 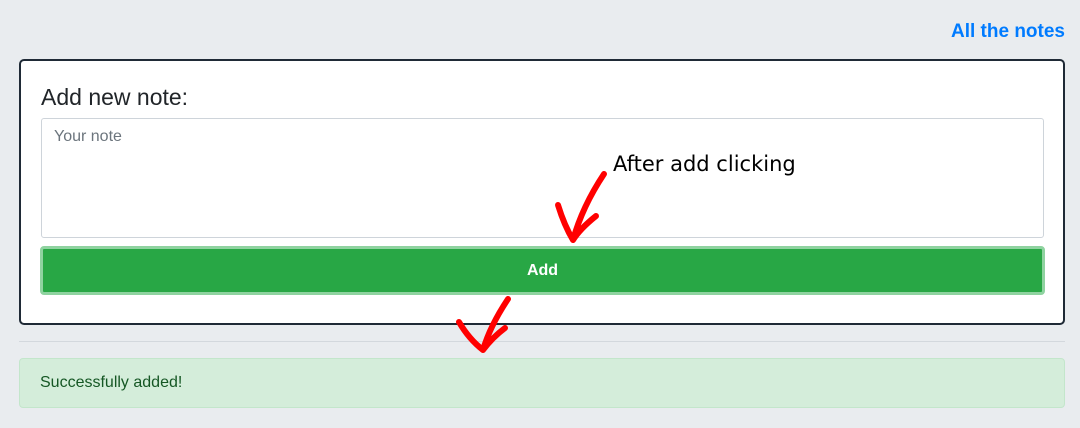 I want to click on add-button: Add, so click(x=542, y=270).